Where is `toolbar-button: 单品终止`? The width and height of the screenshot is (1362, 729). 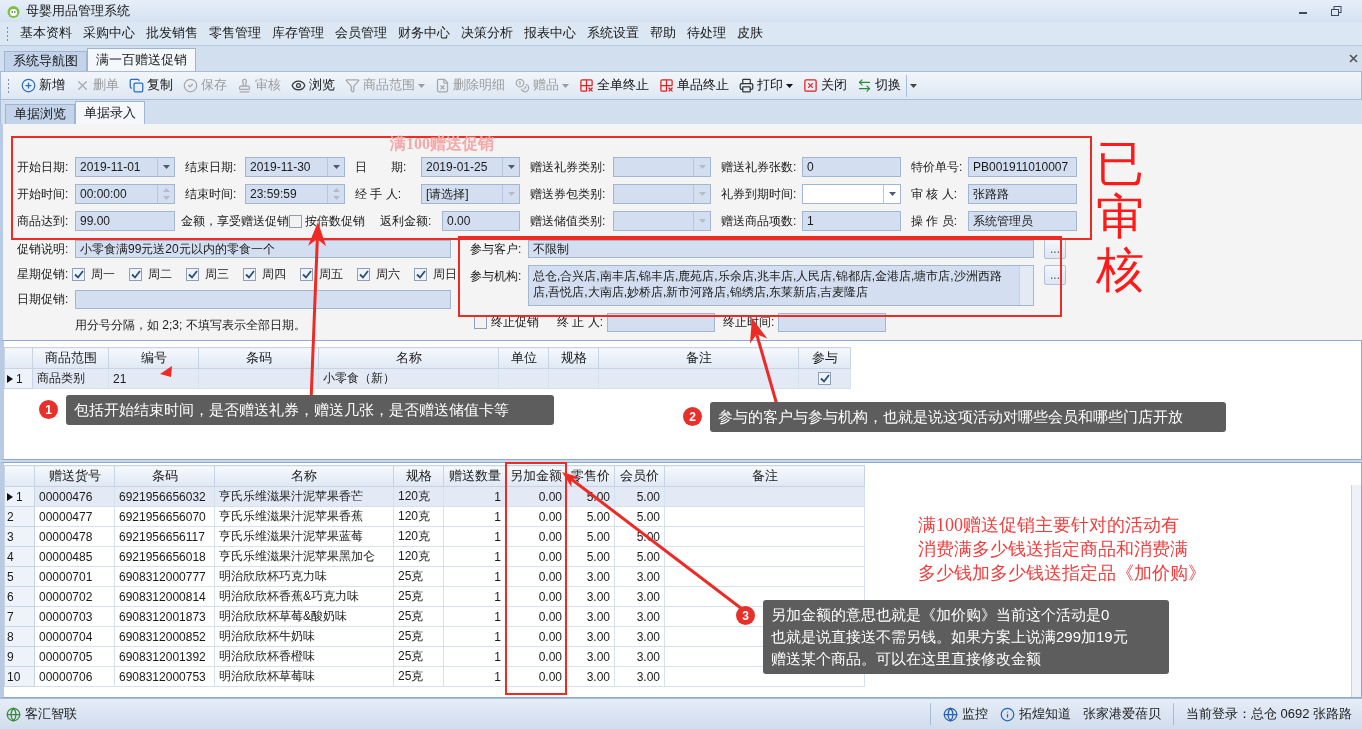
toolbar-button: 单品终止 is located at coordinates (694, 85).